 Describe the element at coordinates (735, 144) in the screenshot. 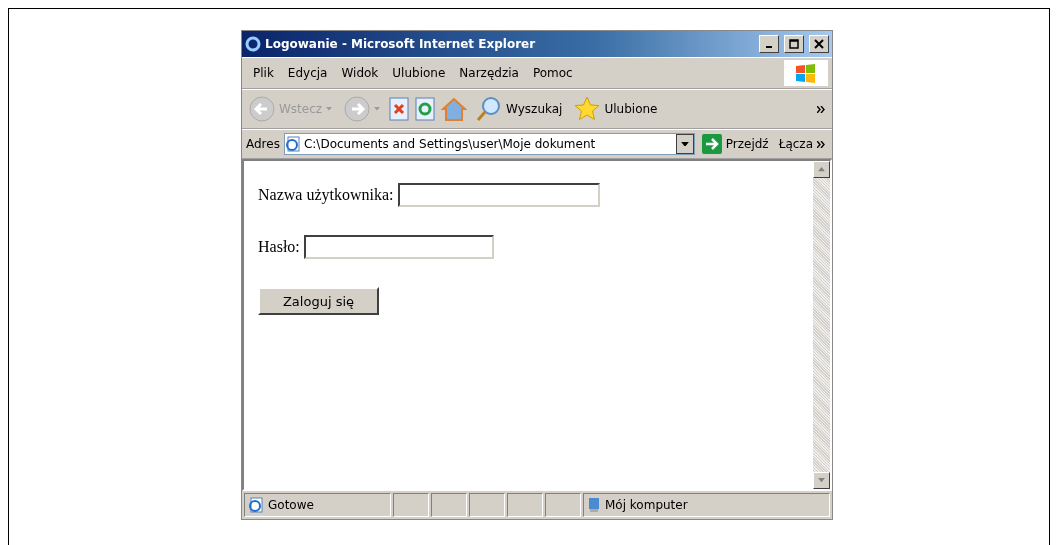

I see `go-button: Przejdź` at that location.